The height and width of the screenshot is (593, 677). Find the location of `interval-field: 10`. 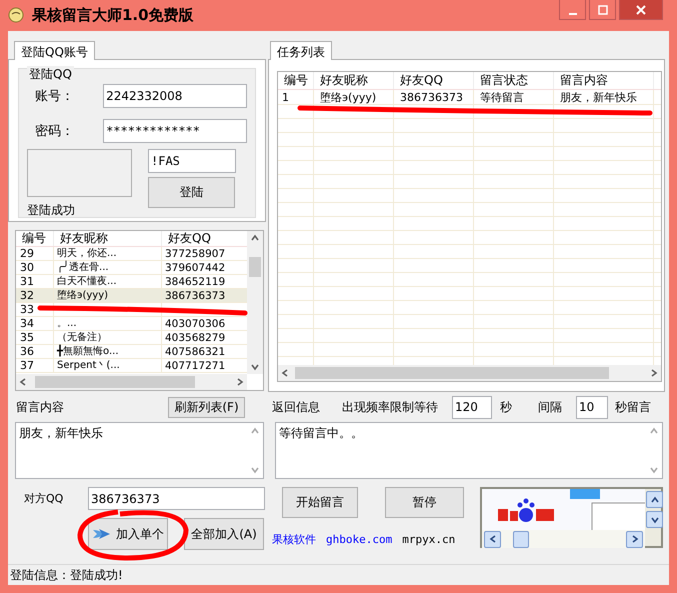

interval-field: 10 is located at coordinates (592, 407).